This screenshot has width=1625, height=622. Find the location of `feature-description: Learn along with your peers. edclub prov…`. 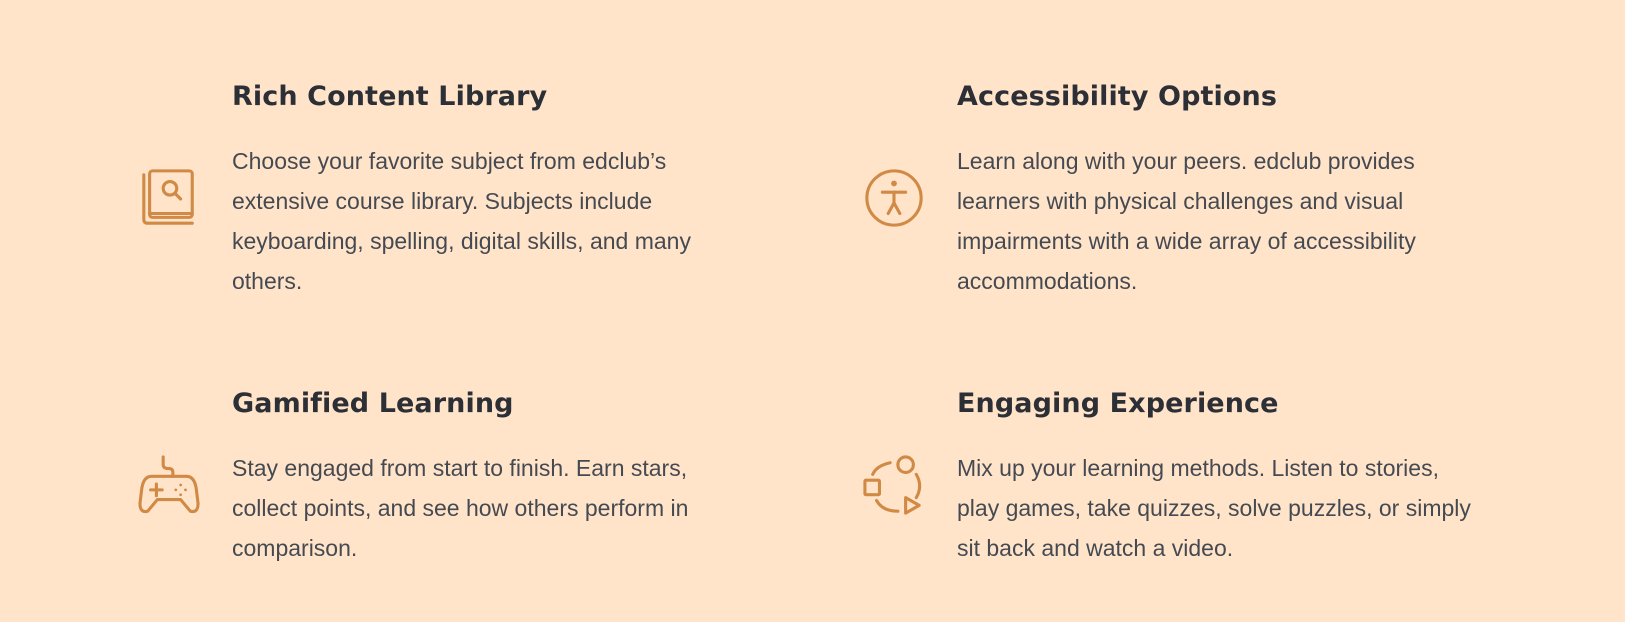

feature-description: Learn along with your peers. edclub prov… is located at coordinates (1186, 221).